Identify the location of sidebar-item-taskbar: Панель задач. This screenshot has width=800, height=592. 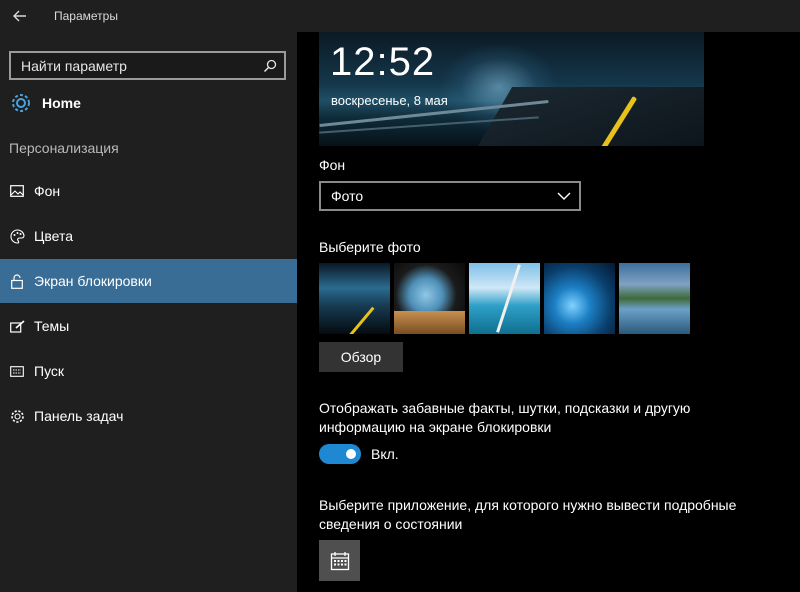
(148, 416).